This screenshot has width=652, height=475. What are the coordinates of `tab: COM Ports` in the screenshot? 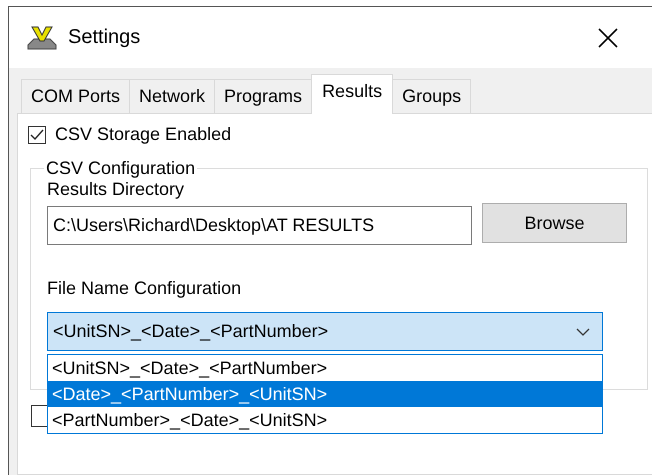 It's located at (75, 96).